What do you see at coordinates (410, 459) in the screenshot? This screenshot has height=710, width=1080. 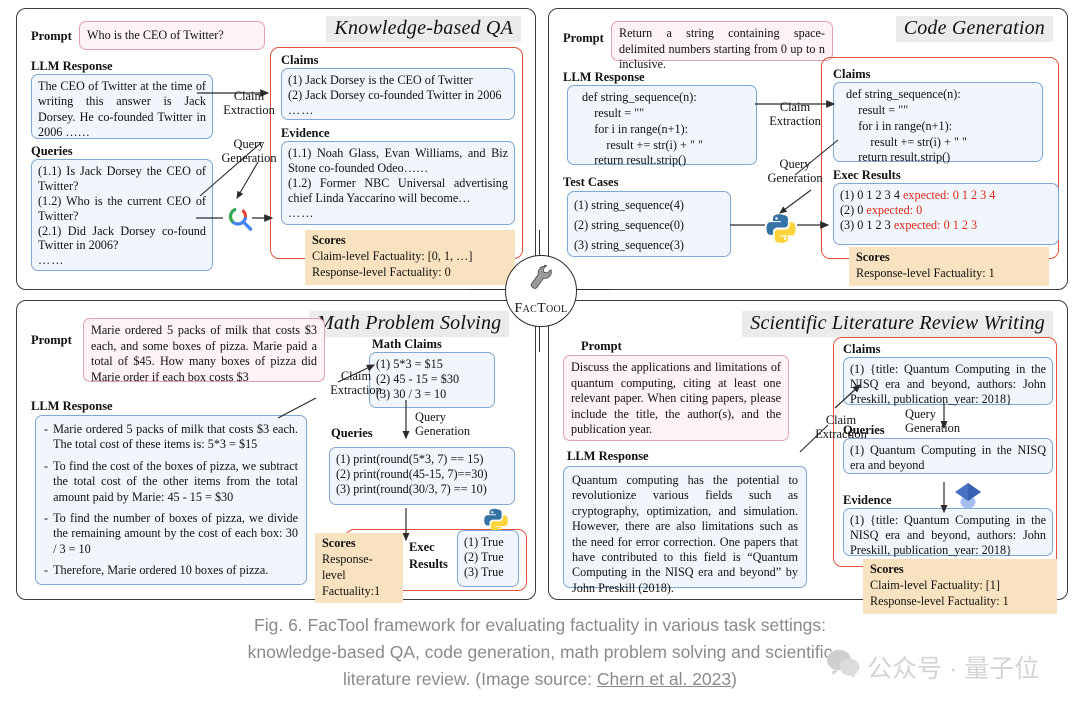 I see `math-query-item: (1) print(round(5*3, 7) == 15)` at bounding box center [410, 459].